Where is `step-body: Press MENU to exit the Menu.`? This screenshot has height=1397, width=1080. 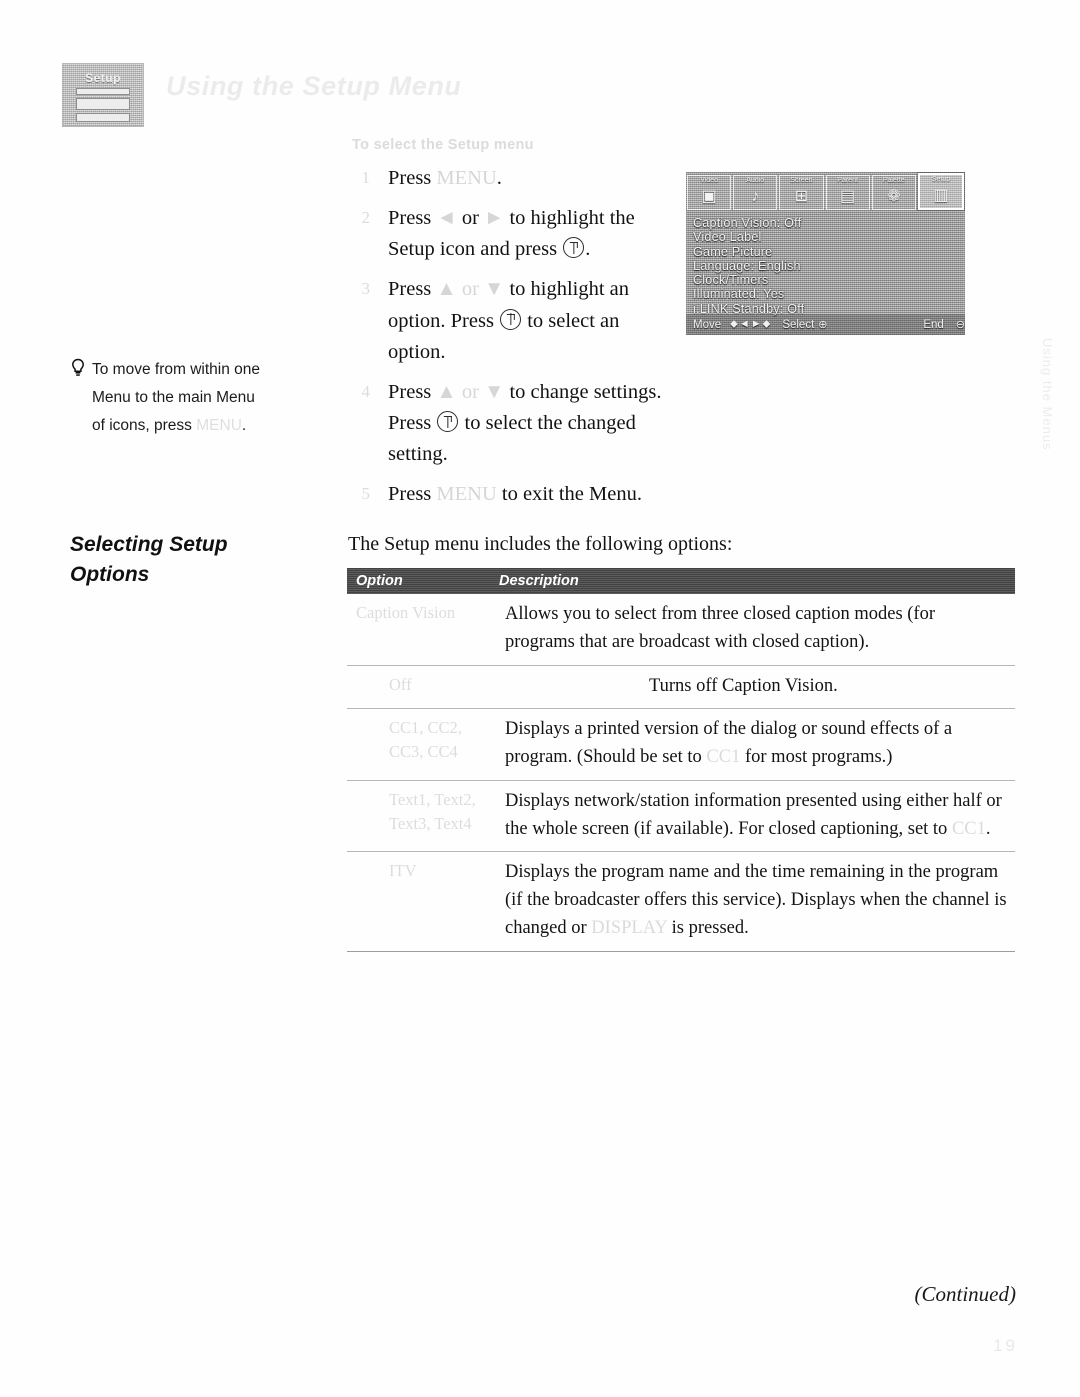 step-body: Press MENU to exit the Menu. is located at coordinates (515, 494).